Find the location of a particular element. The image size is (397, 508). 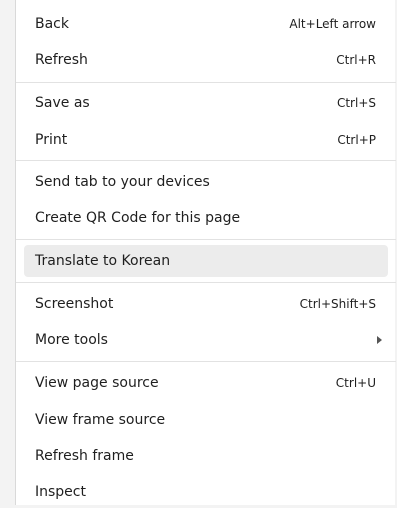

menu-item-create-qr-code: Create QR Code for this page is located at coordinates (206, 218).